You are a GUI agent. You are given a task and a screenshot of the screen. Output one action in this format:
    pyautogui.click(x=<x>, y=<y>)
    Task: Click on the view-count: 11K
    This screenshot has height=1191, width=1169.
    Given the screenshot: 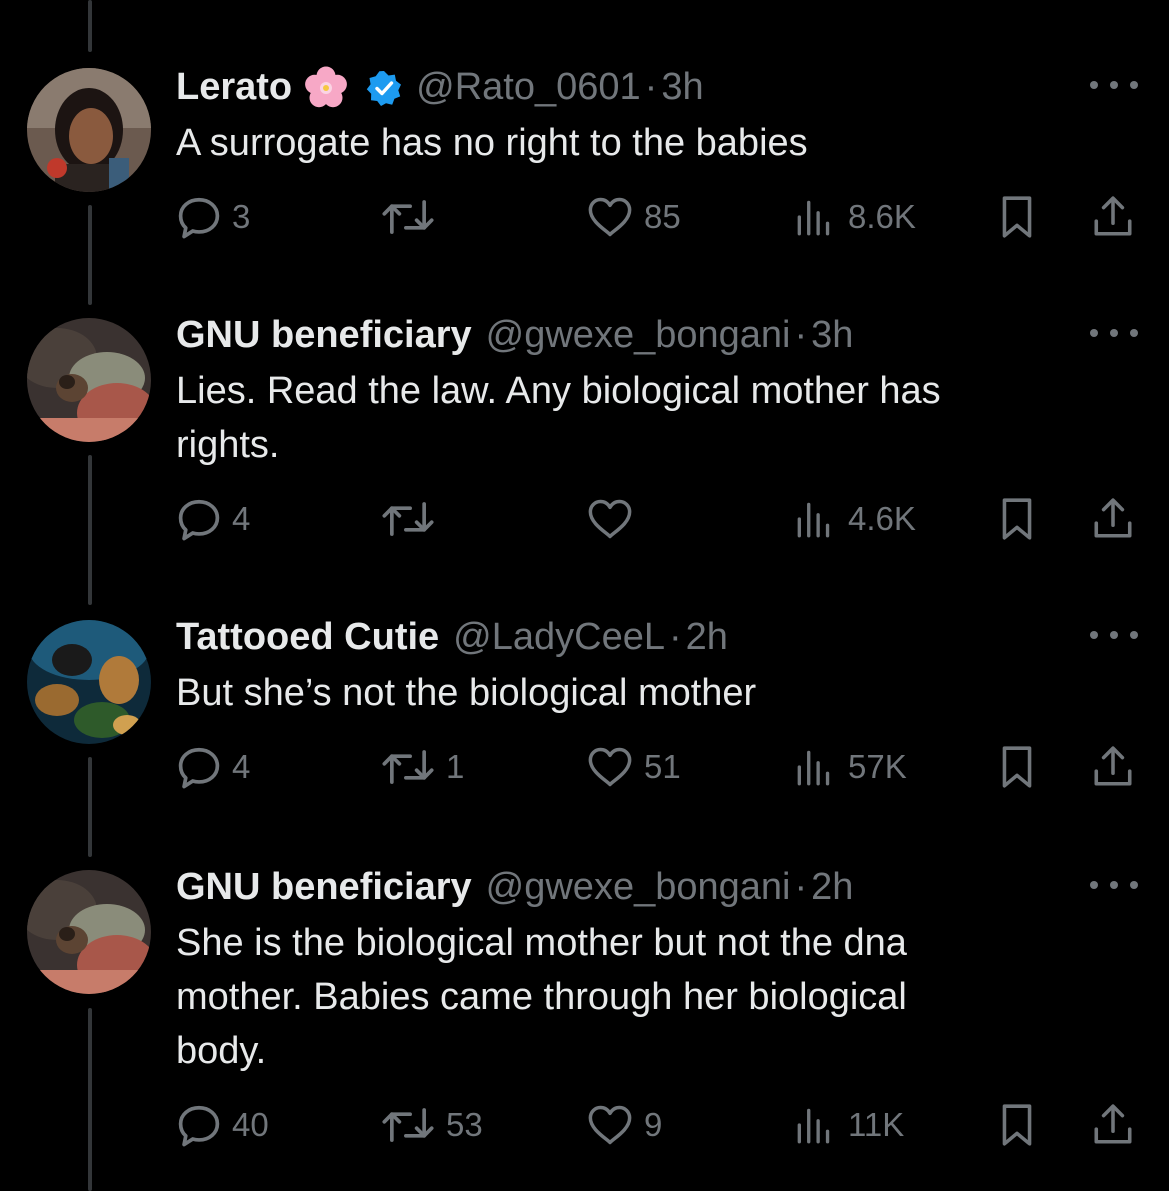 What is the action you would take?
    pyautogui.click(x=876, y=1124)
    